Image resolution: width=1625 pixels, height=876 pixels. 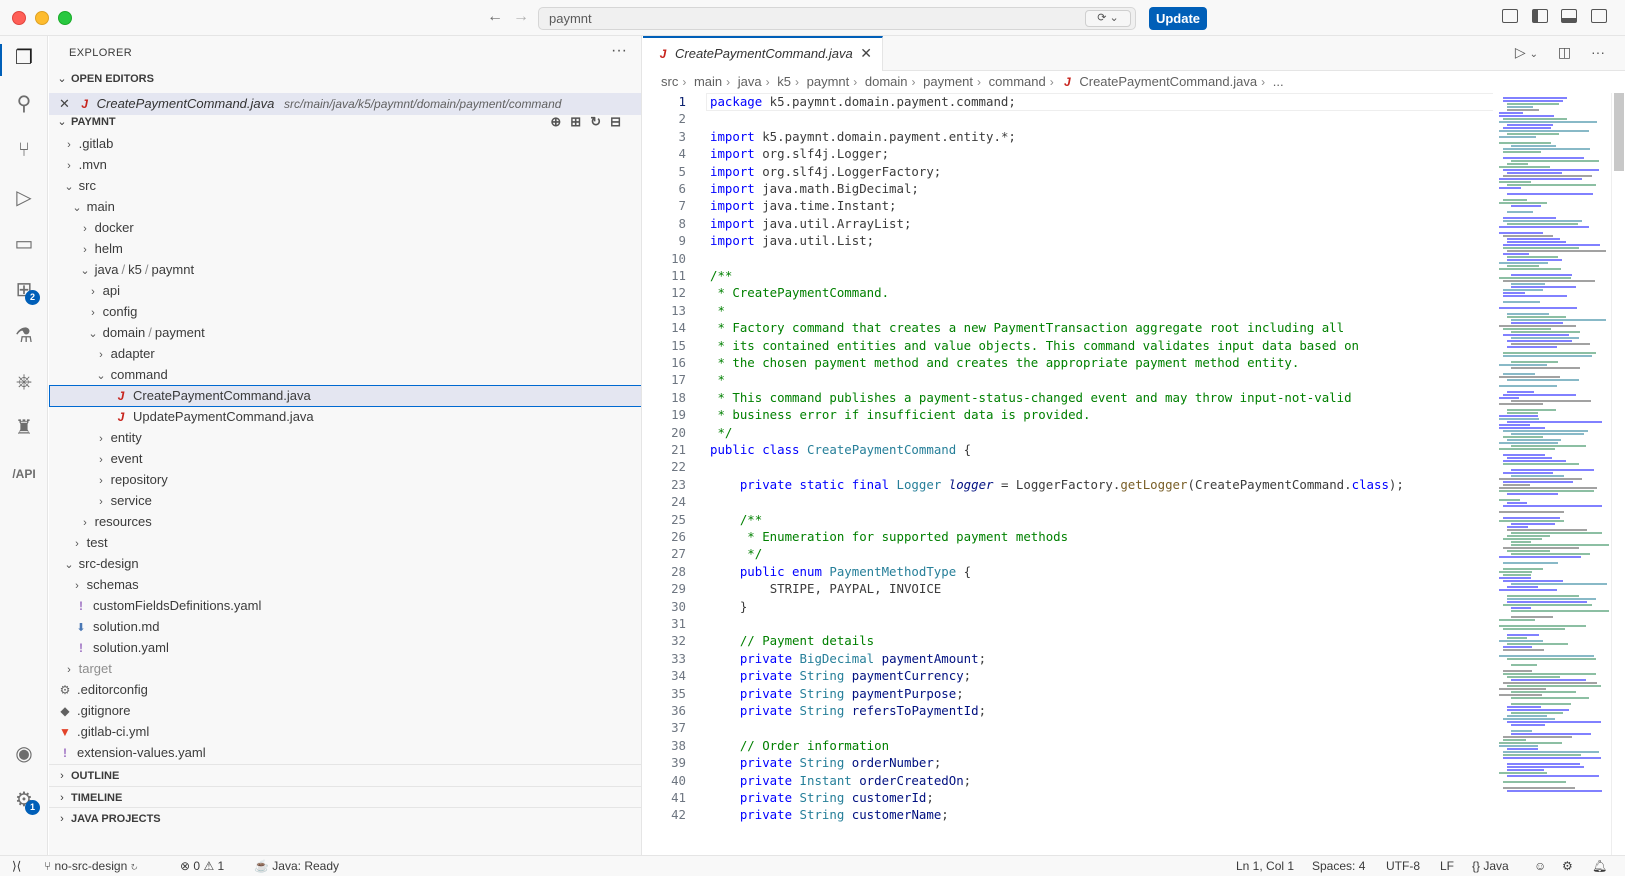 What do you see at coordinates (1108, 18) in the screenshot?
I see `copilot-chat-icon: ⟳ ⌄` at bounding box center [1108, 18].